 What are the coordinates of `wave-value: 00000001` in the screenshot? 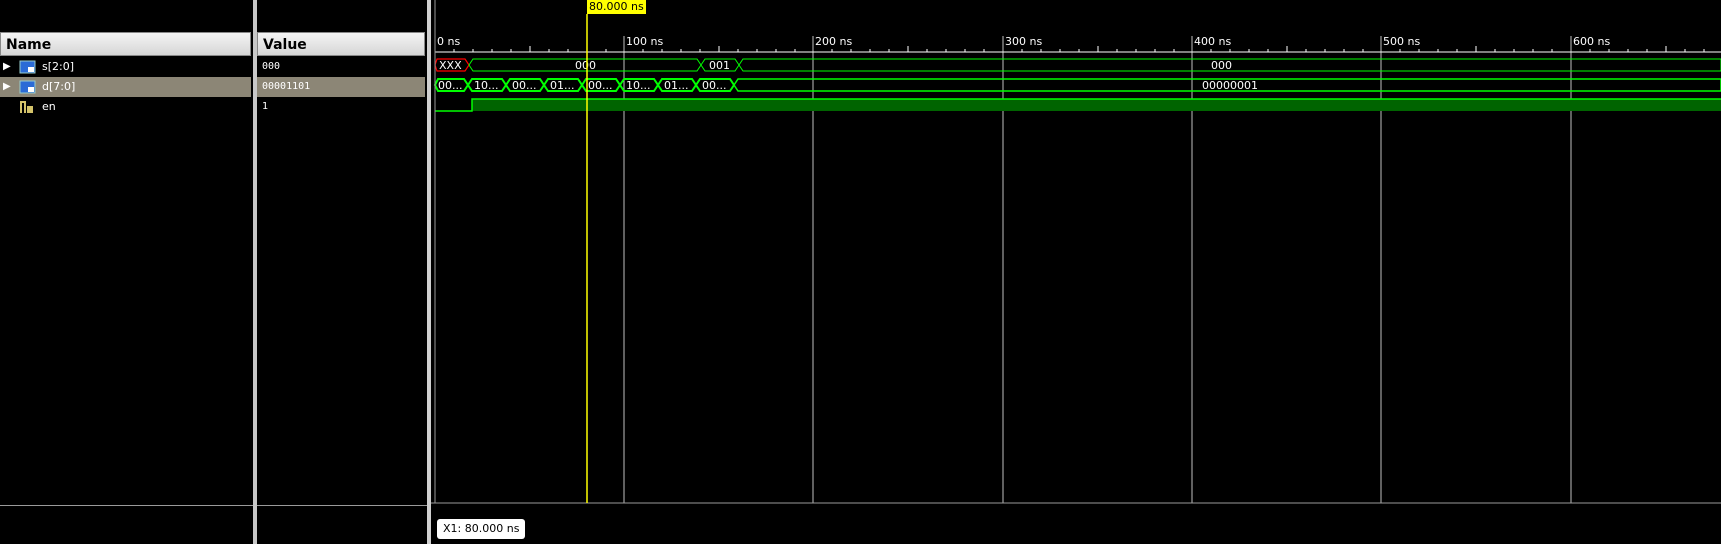 It's located at (1230, 85).